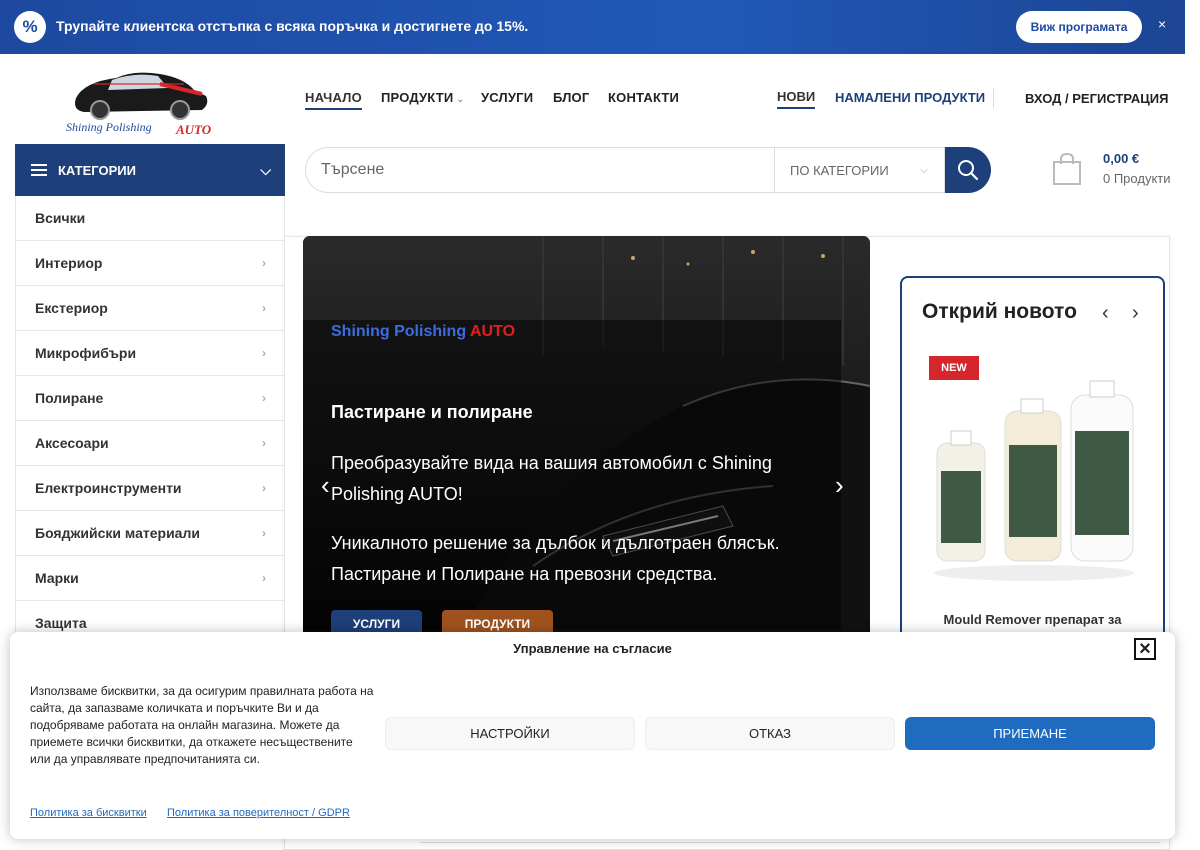 This screenshot has width=1200, height=850. Describe the element at coordinates (193, 129) in the screenshot. I see `logo-accent: AUTO` at that location.